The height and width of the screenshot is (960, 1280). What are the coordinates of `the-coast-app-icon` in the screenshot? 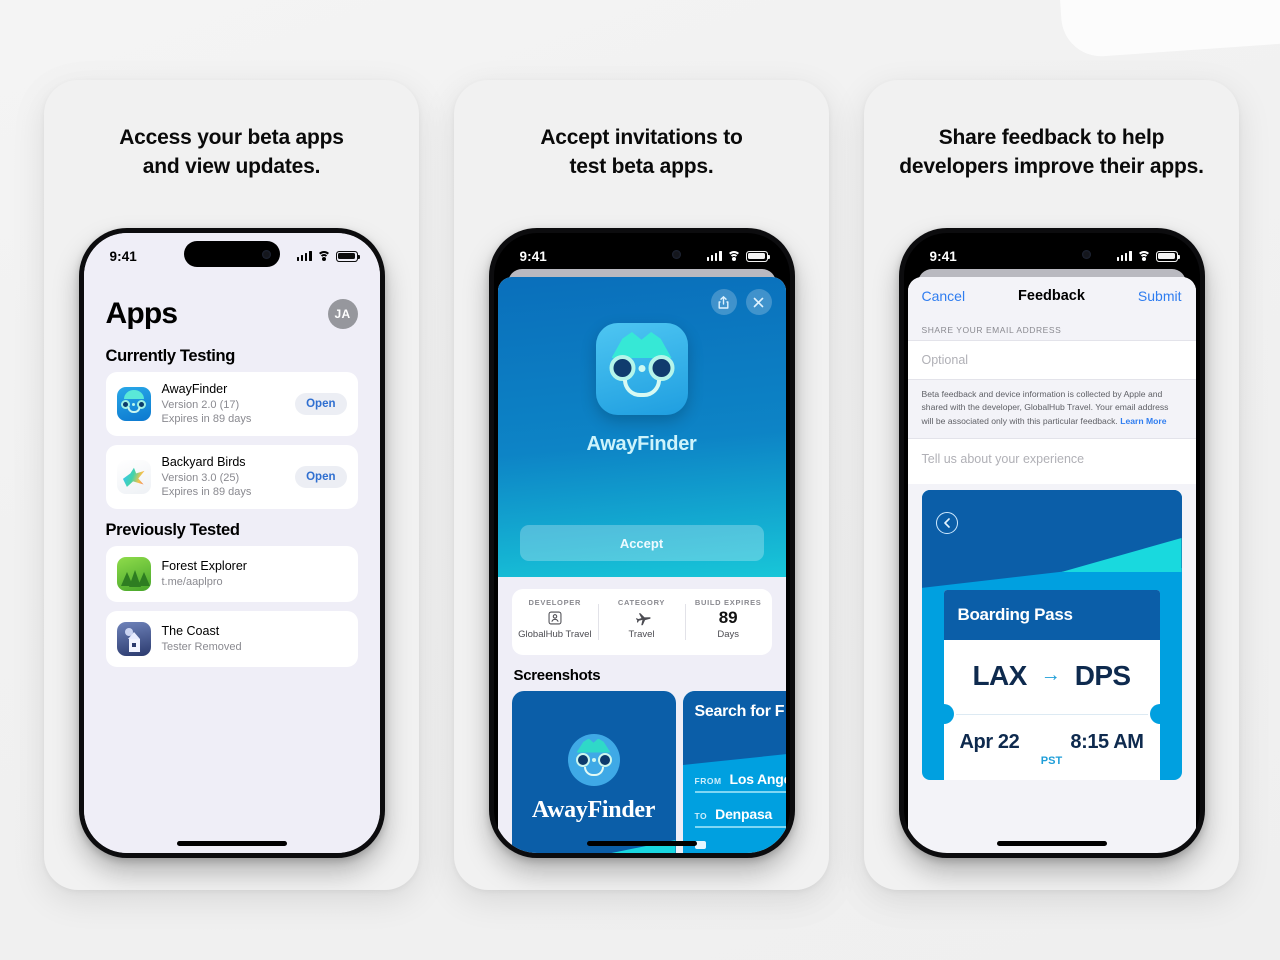 It's located at (133, 639).